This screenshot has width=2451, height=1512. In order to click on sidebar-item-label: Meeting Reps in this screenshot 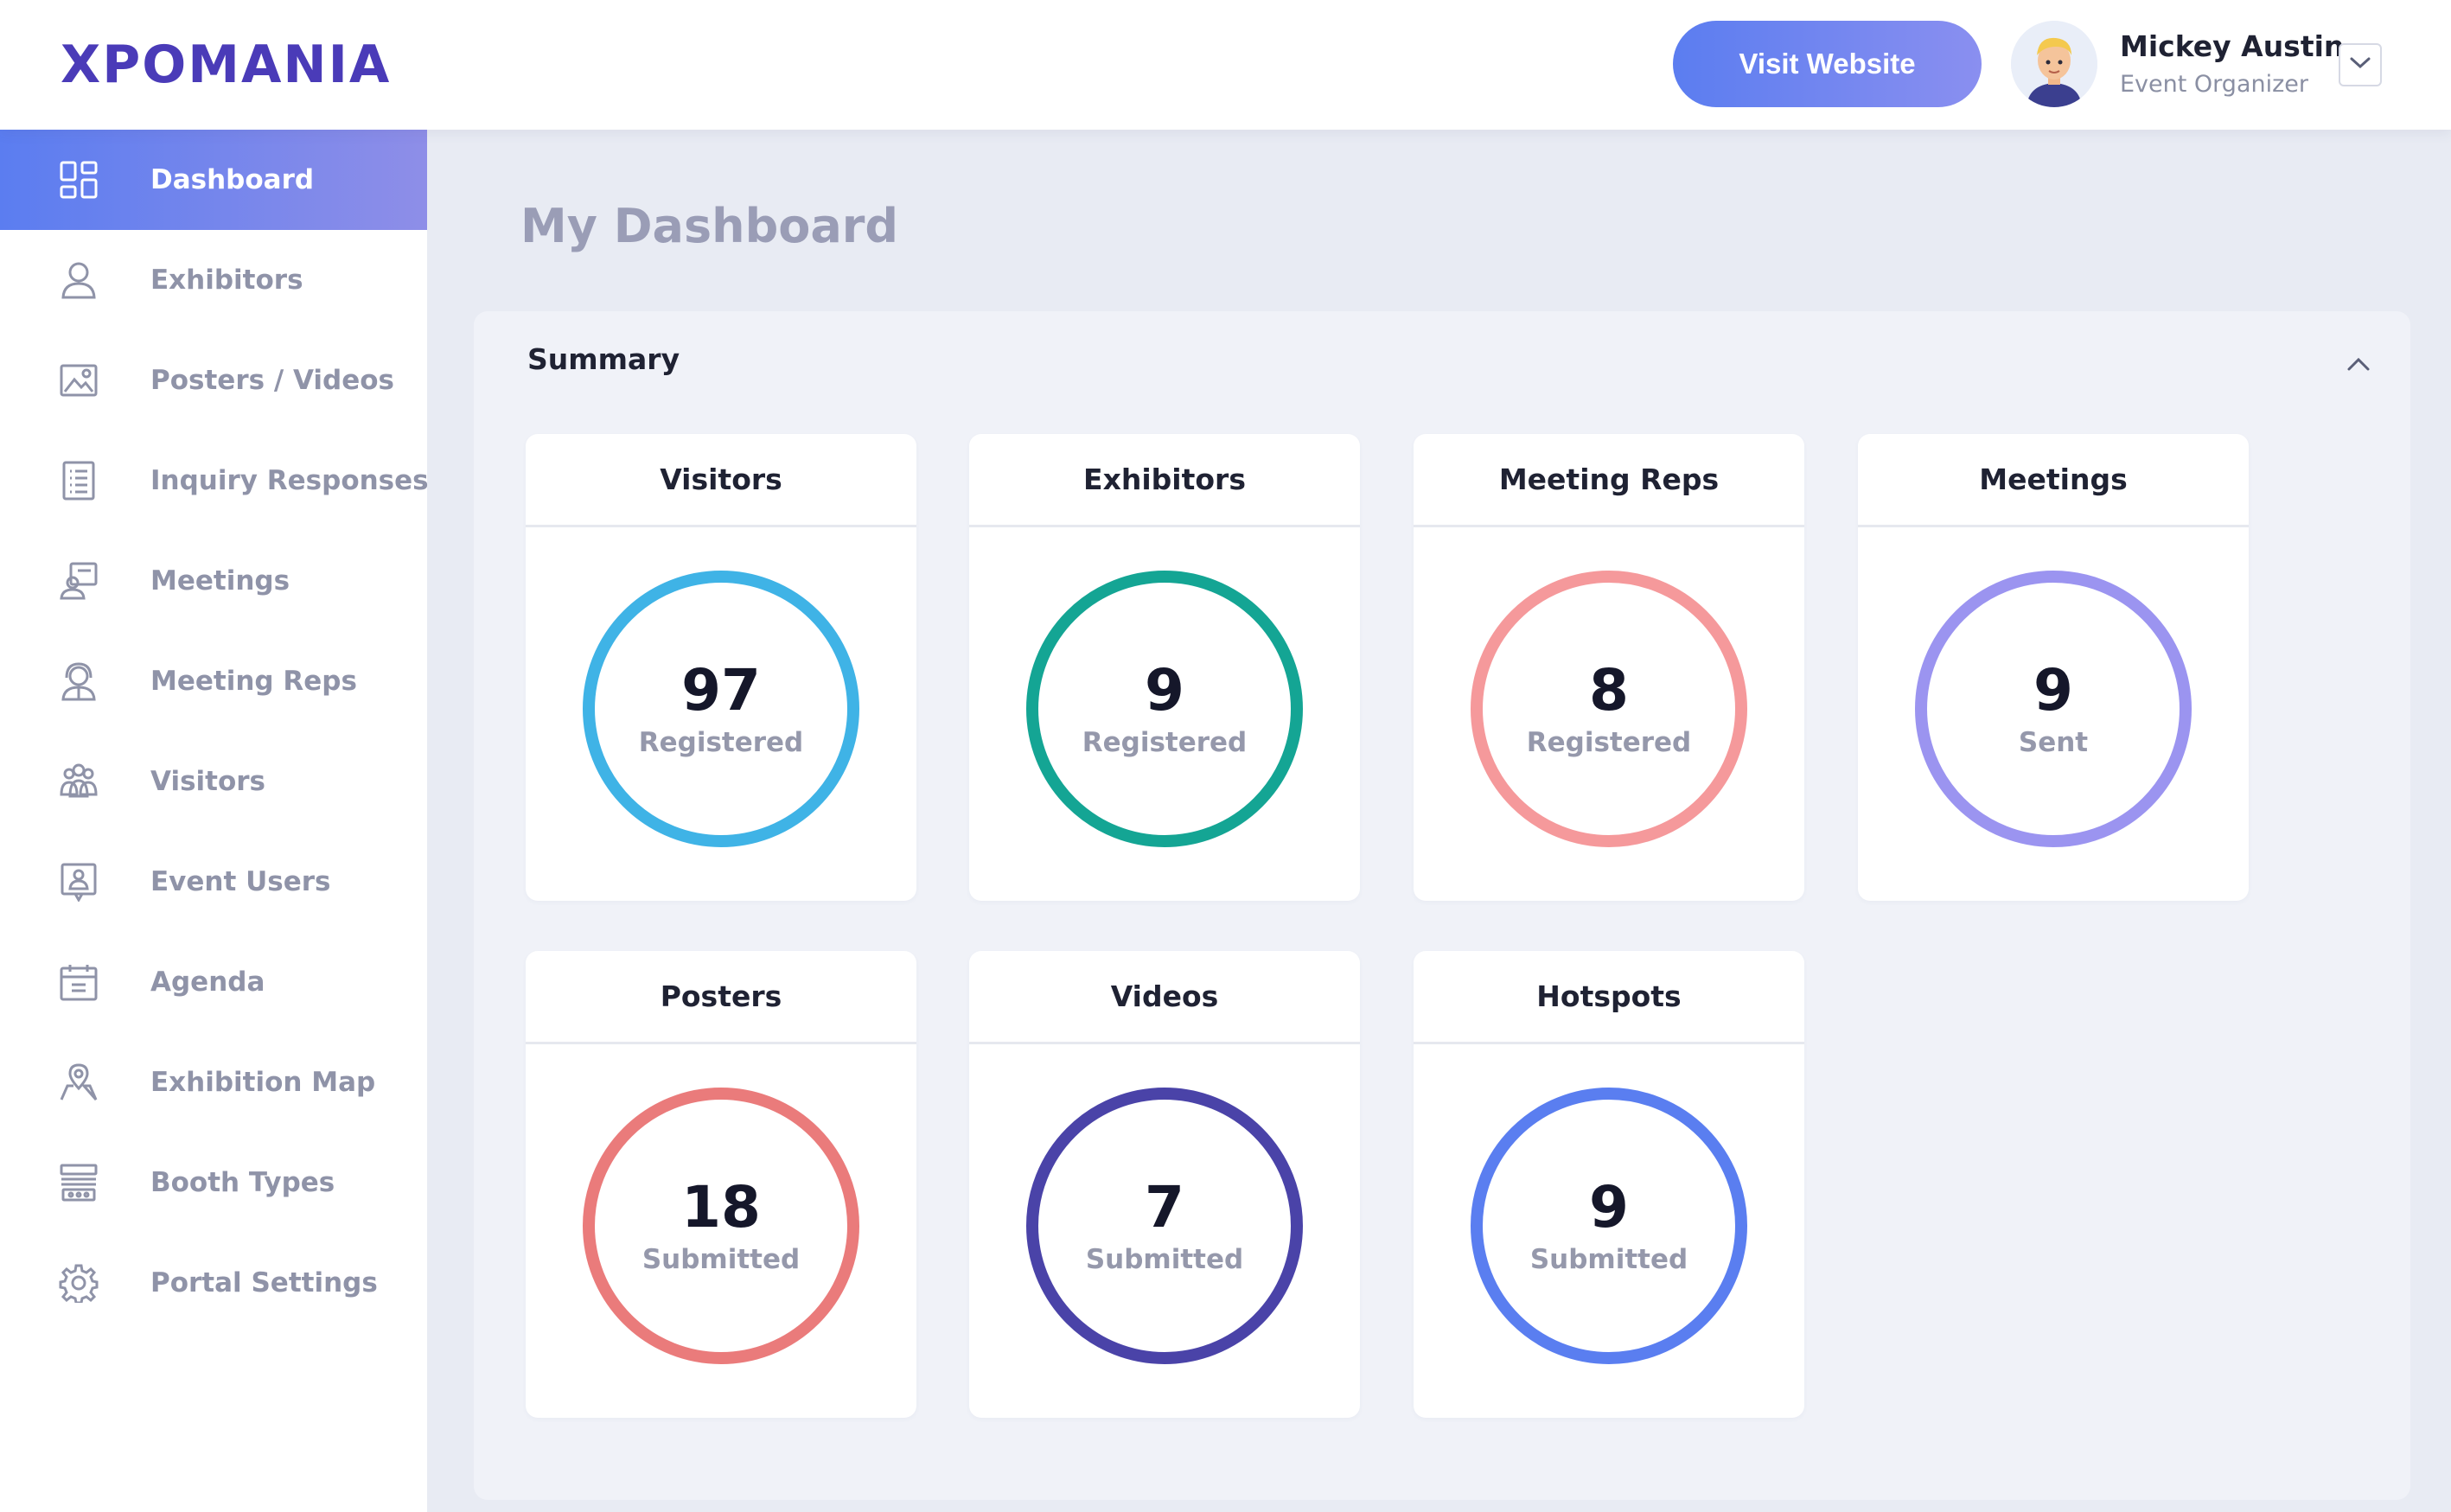, I will do `click(253, 681)`.